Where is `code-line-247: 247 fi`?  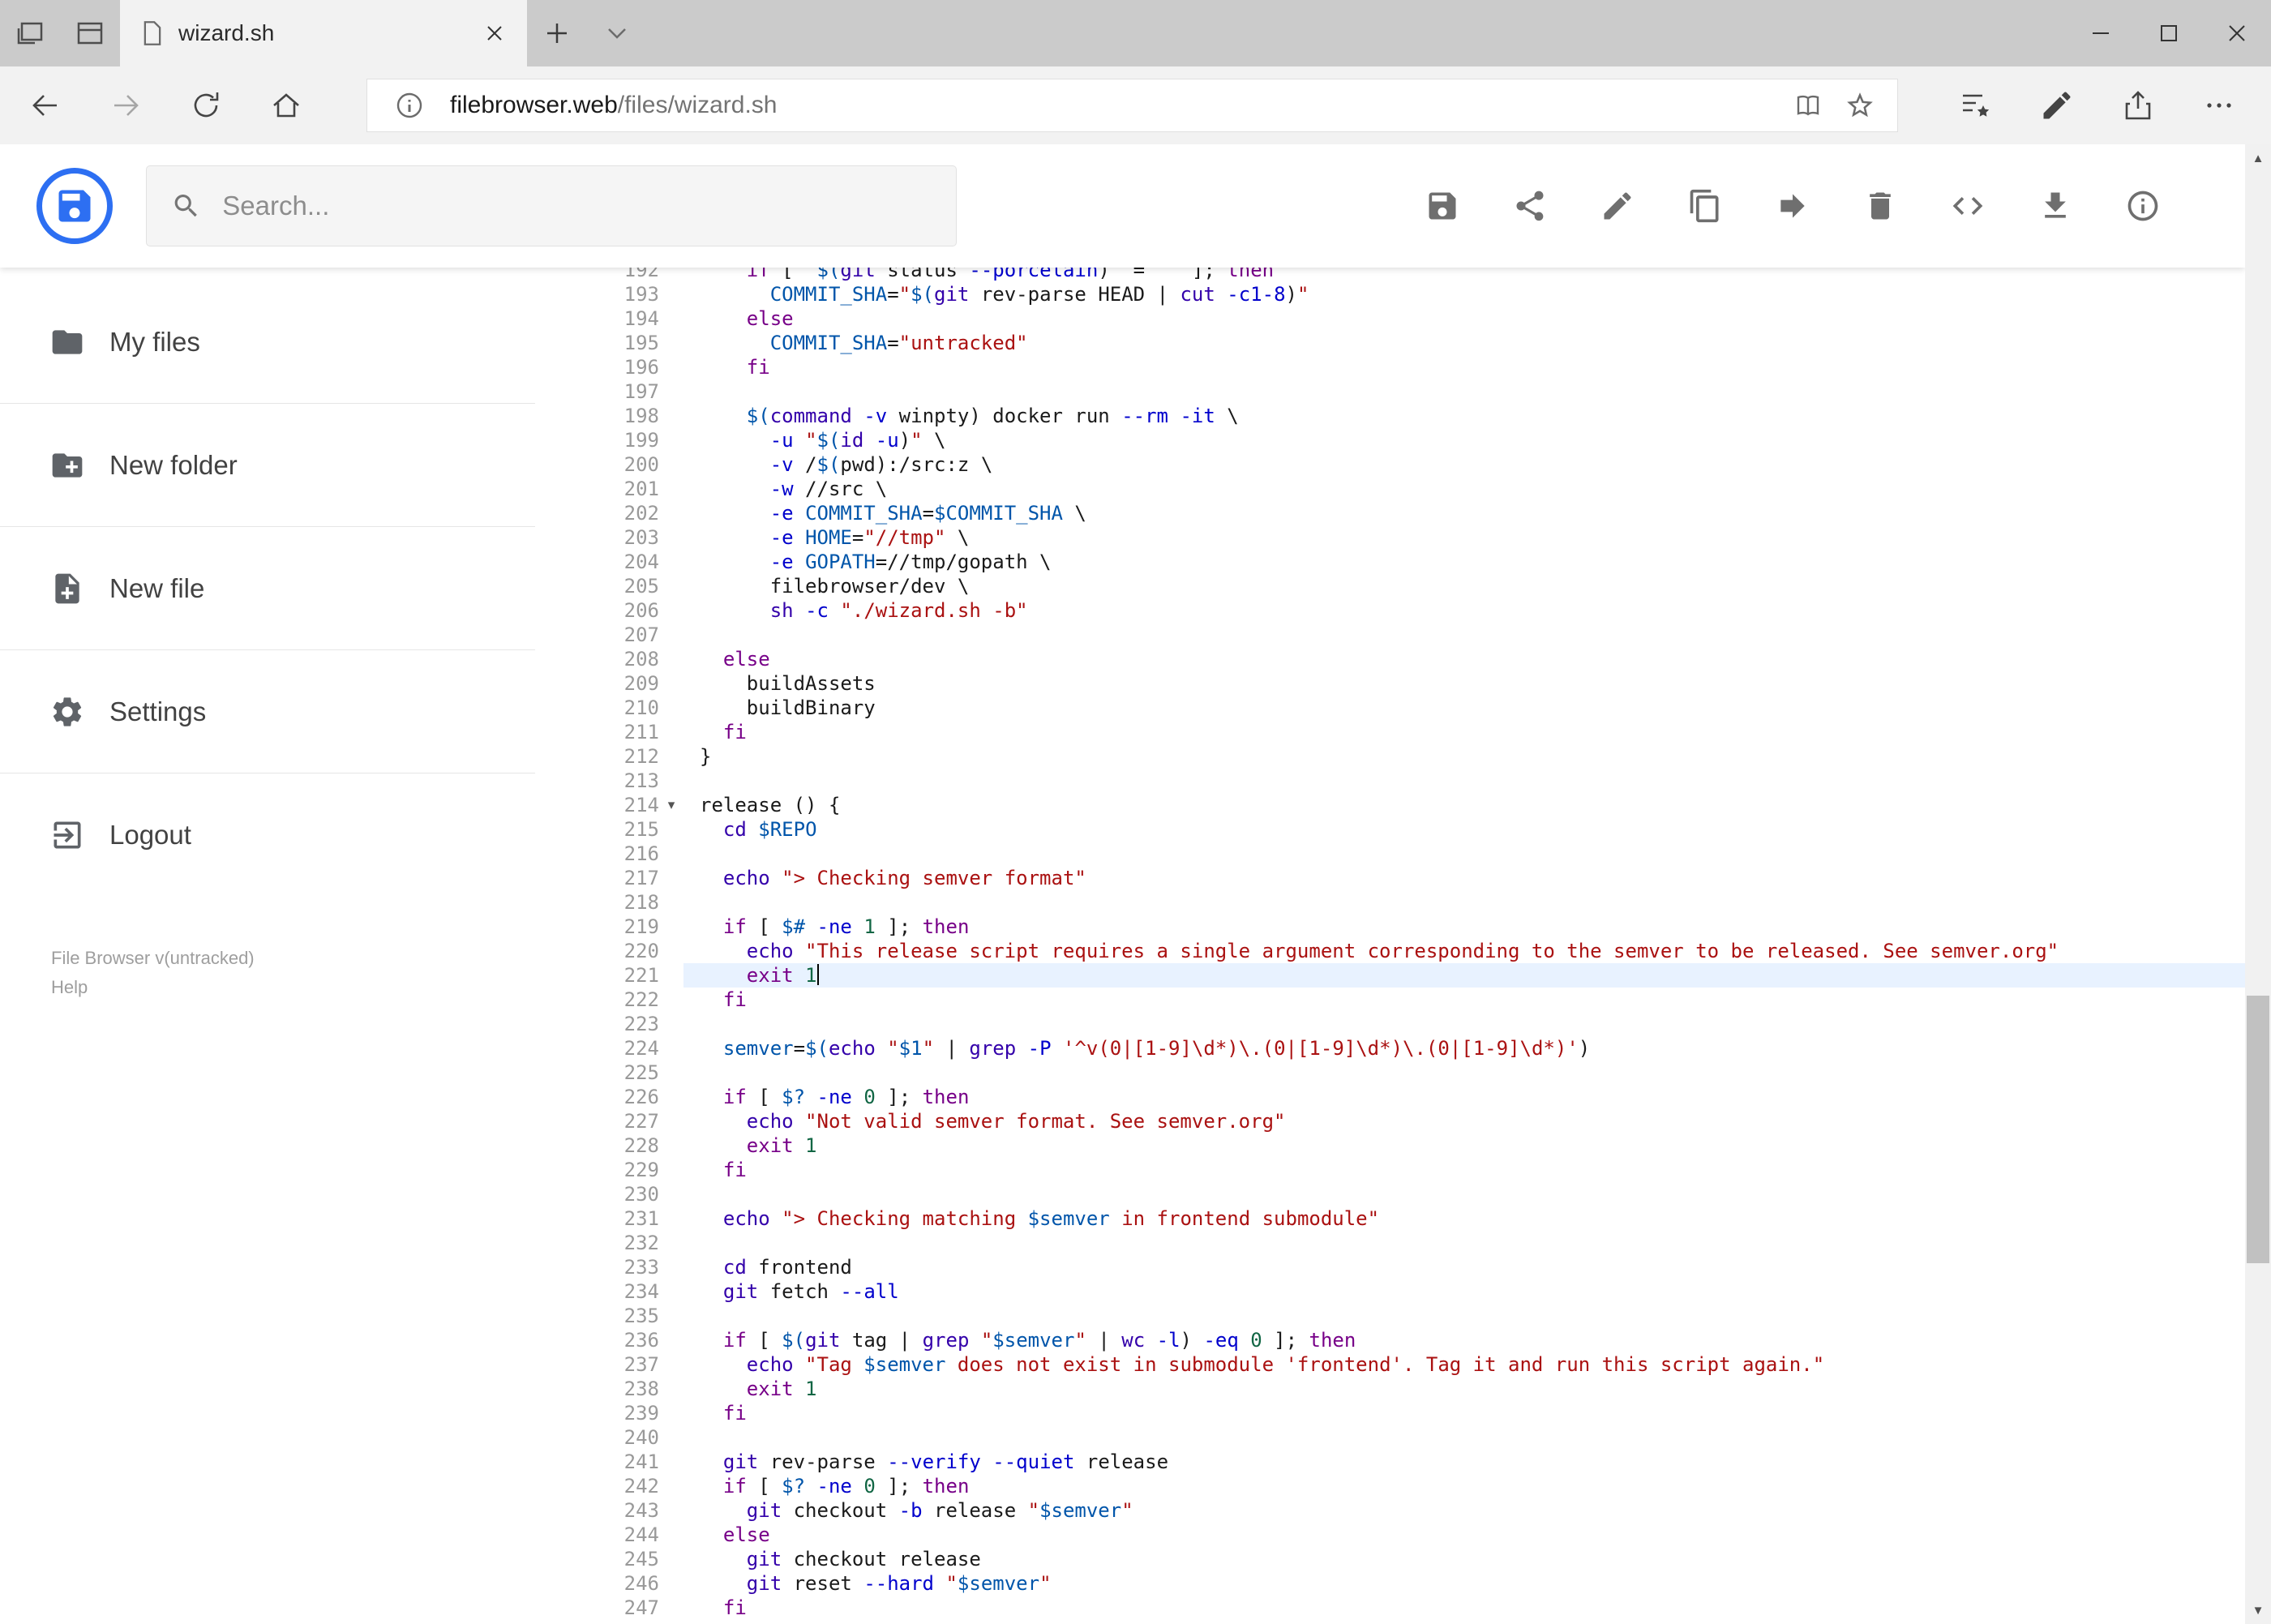 code-line-247: 247 fi is located at coordinates (1415, 1608).